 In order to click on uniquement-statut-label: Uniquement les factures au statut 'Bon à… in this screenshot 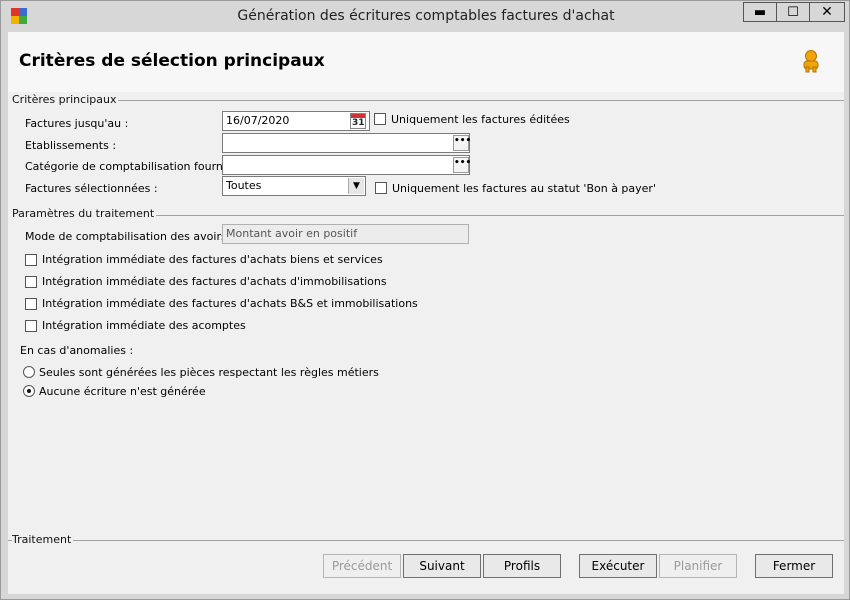, I will do `click(524, 188)`.